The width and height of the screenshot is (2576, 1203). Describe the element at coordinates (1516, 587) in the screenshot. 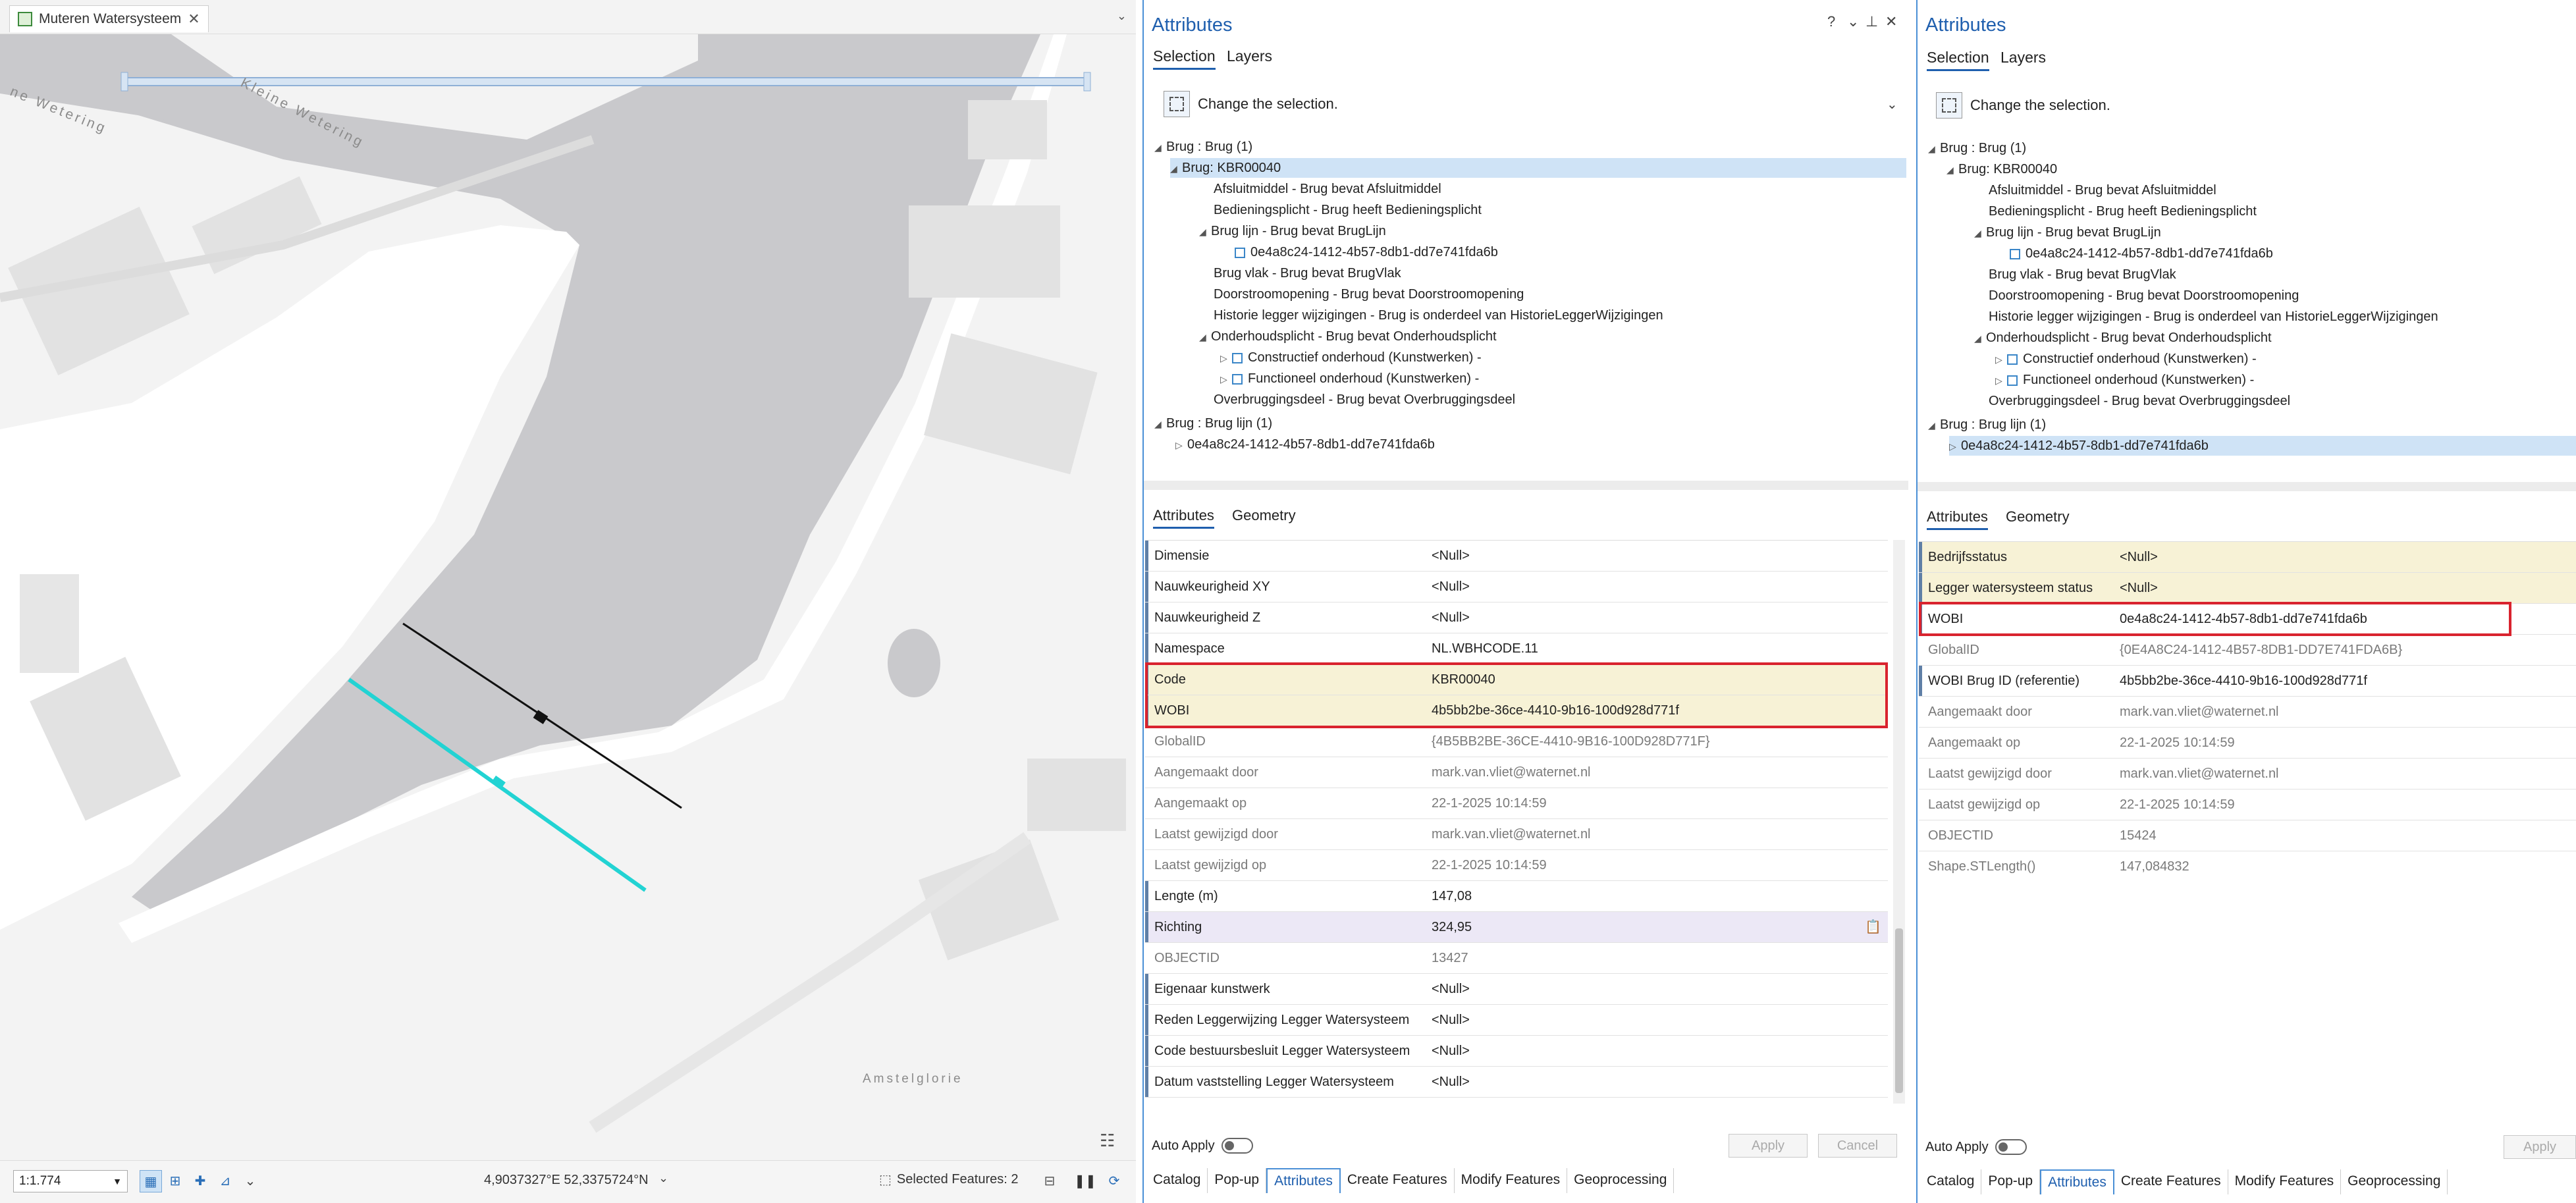

I see `table-row: Nauwkeurigheid XY <Null>` at that location.